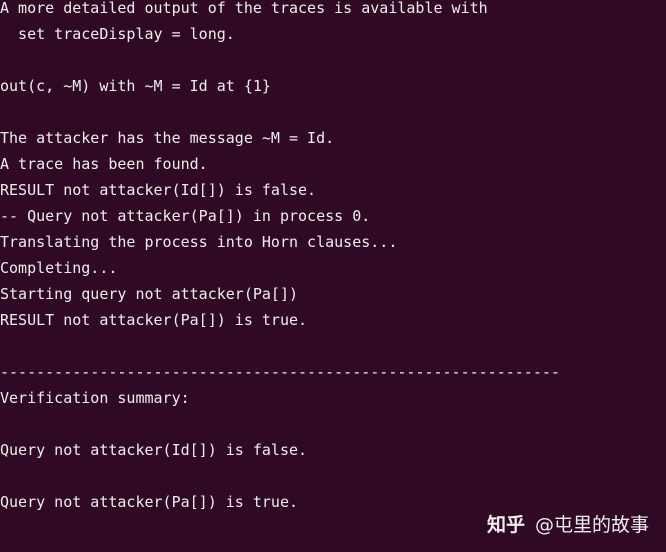  What do you see at coordinates (149, 502) in the screenshot?
I see `terminal-line: Query not attacker(Pa[]) is true.` at bounding box center [149, 502].